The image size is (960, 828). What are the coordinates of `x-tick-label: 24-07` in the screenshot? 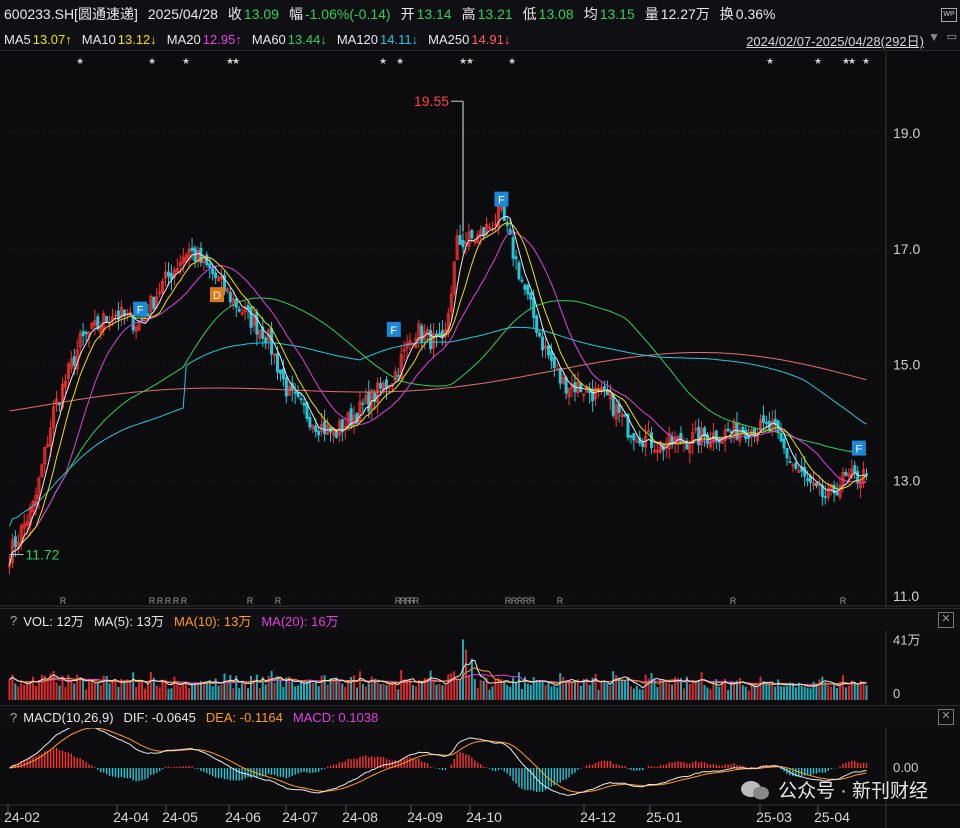 It's located at (300, 817).